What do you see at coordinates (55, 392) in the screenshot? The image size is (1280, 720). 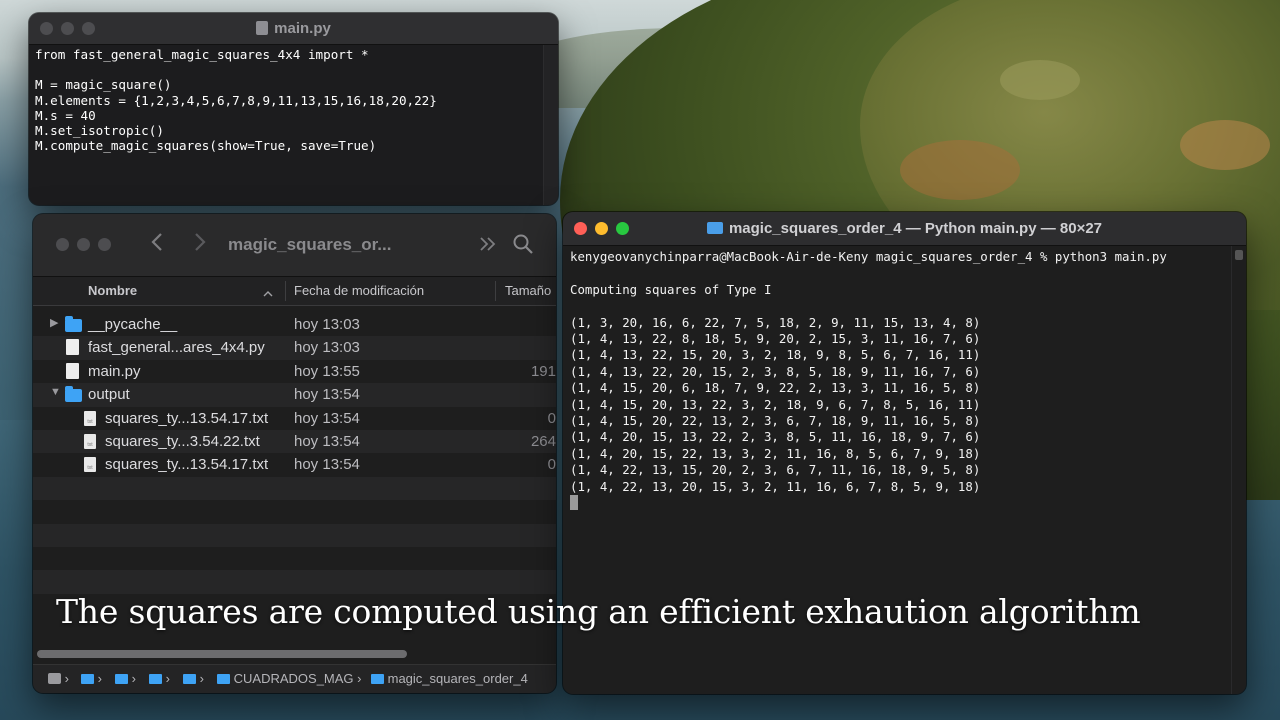 I see `disclosure-triangle-down-icon: ▼` at bounding box center [55, 392].